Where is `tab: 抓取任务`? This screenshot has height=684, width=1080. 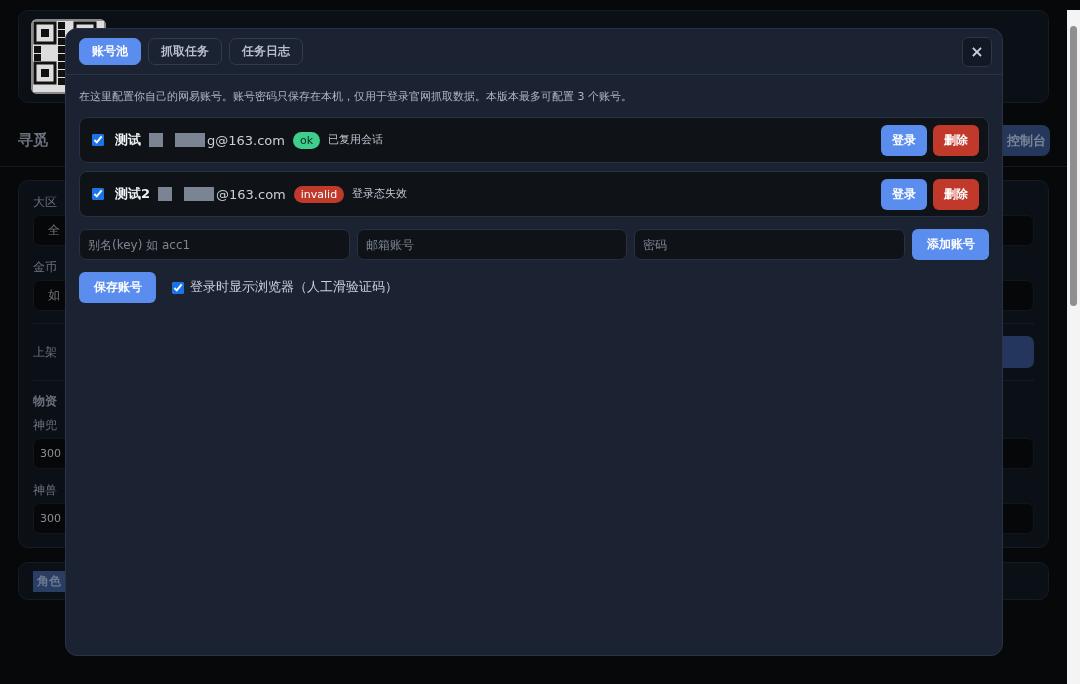
tab: 抓取任务 is located at coordinates (185, 51).